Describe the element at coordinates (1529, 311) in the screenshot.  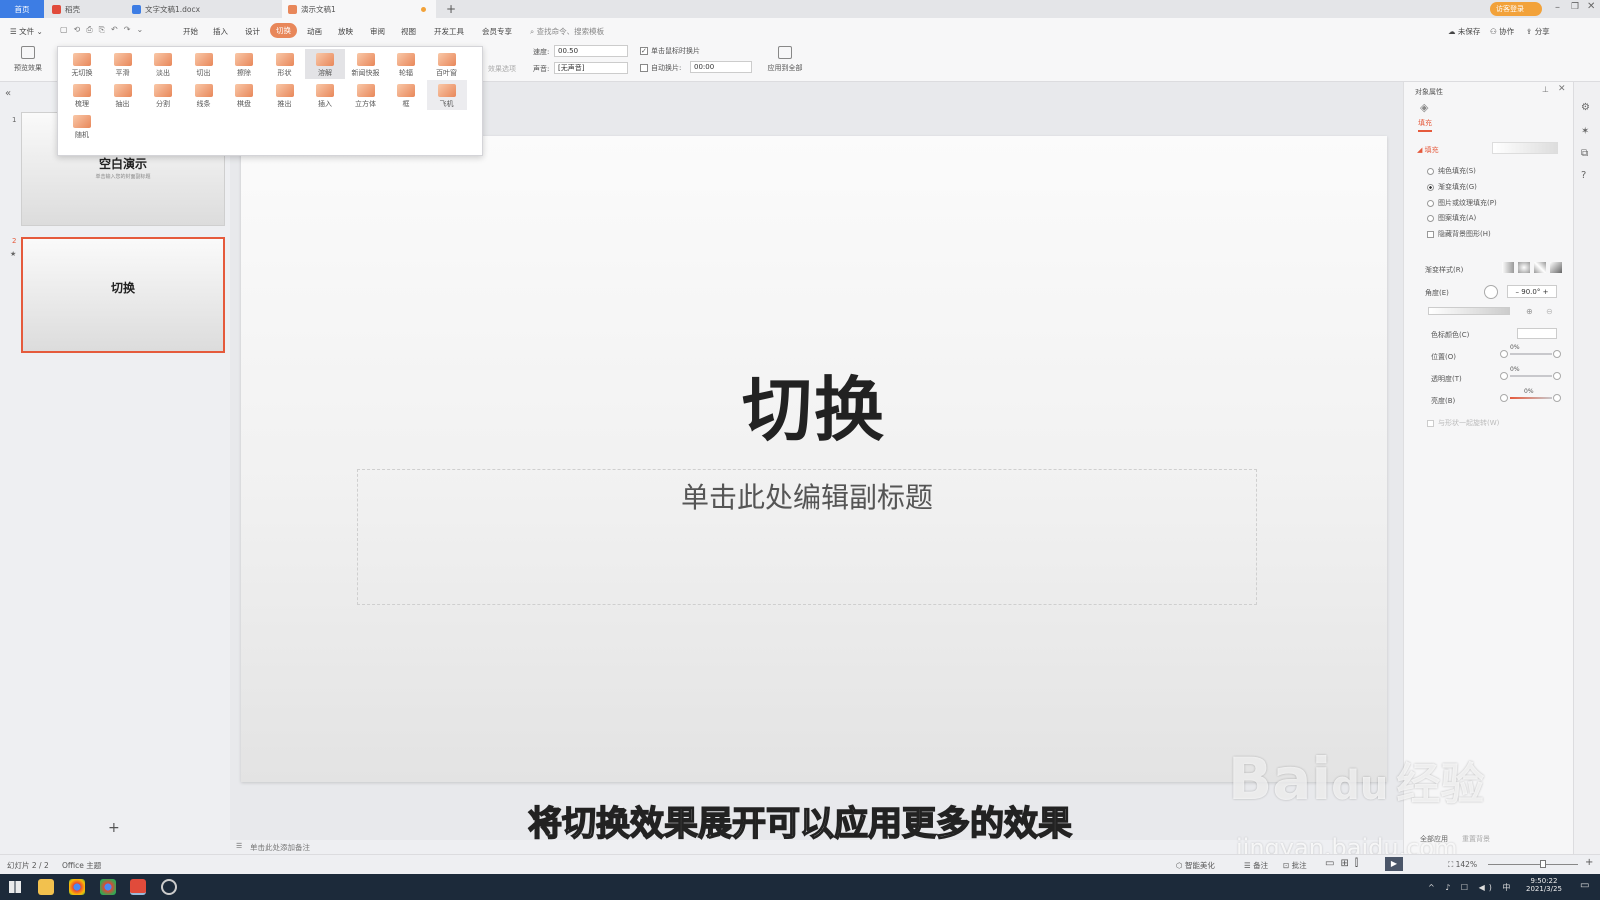
I see `add-stop-icon: ⊕` at that location.